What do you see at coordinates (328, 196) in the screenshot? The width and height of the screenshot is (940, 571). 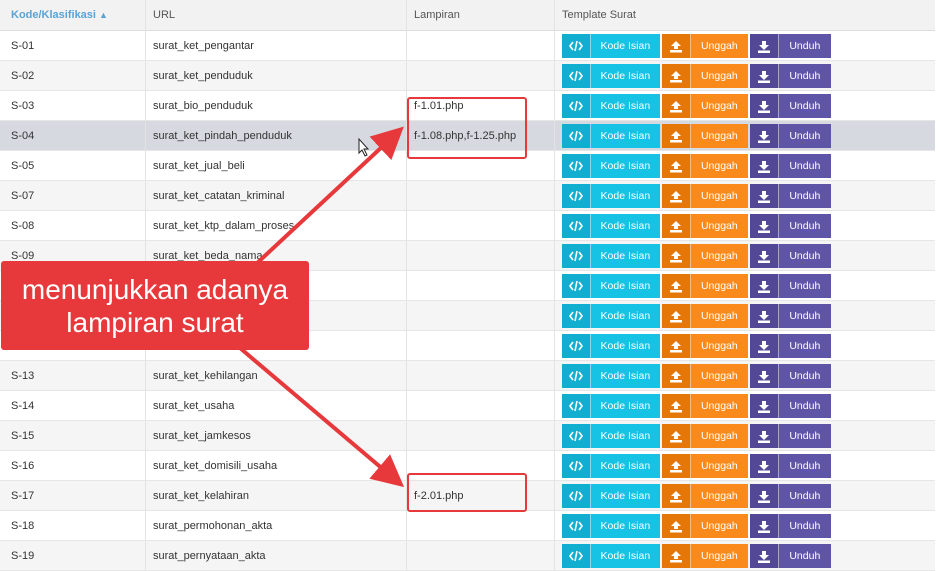 I see `arrow-up` at bounding box center [328, 196].